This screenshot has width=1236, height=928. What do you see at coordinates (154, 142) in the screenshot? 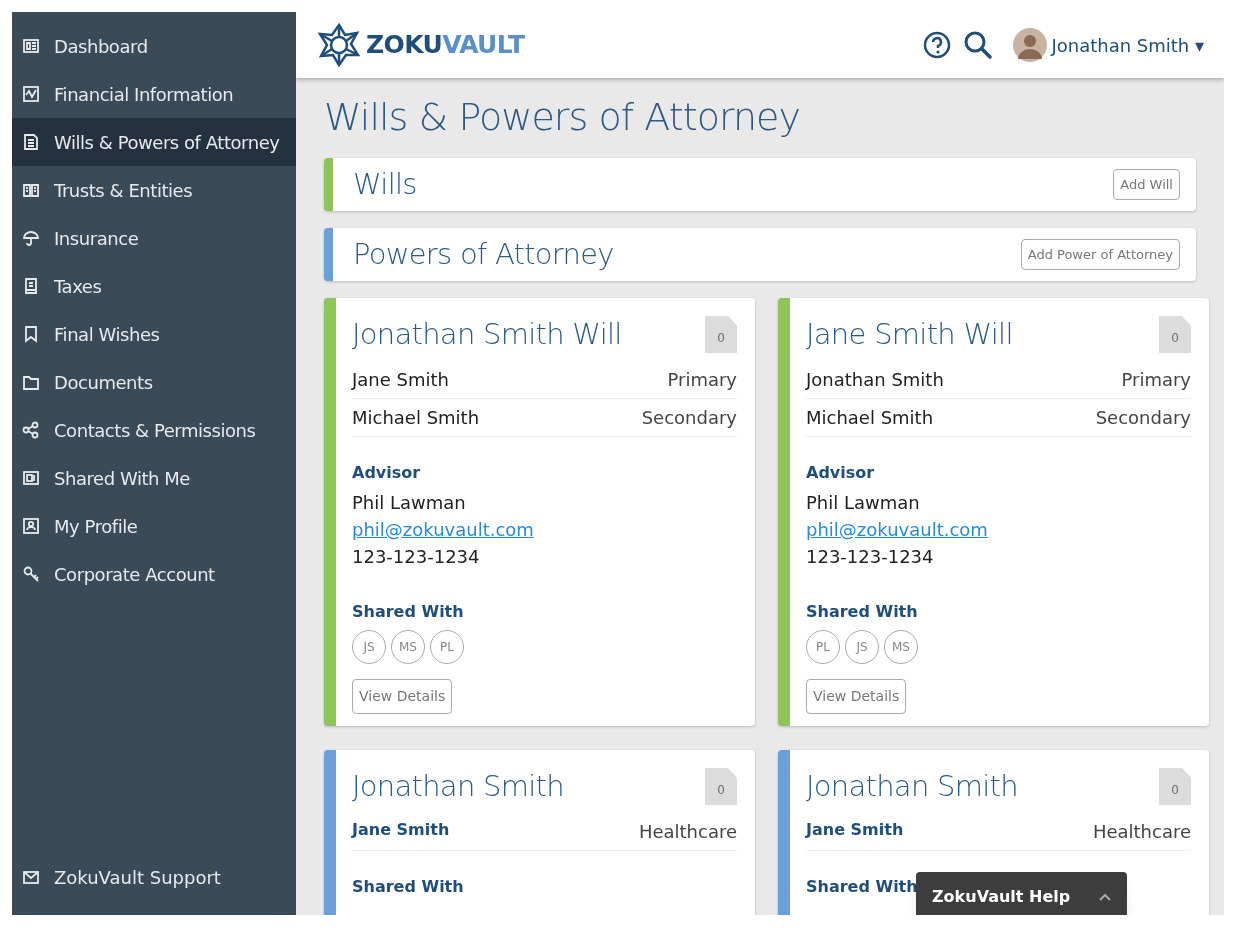
I see `sidebar-item: Wills & Powers of Attorney` at bounding box center [154, 142].